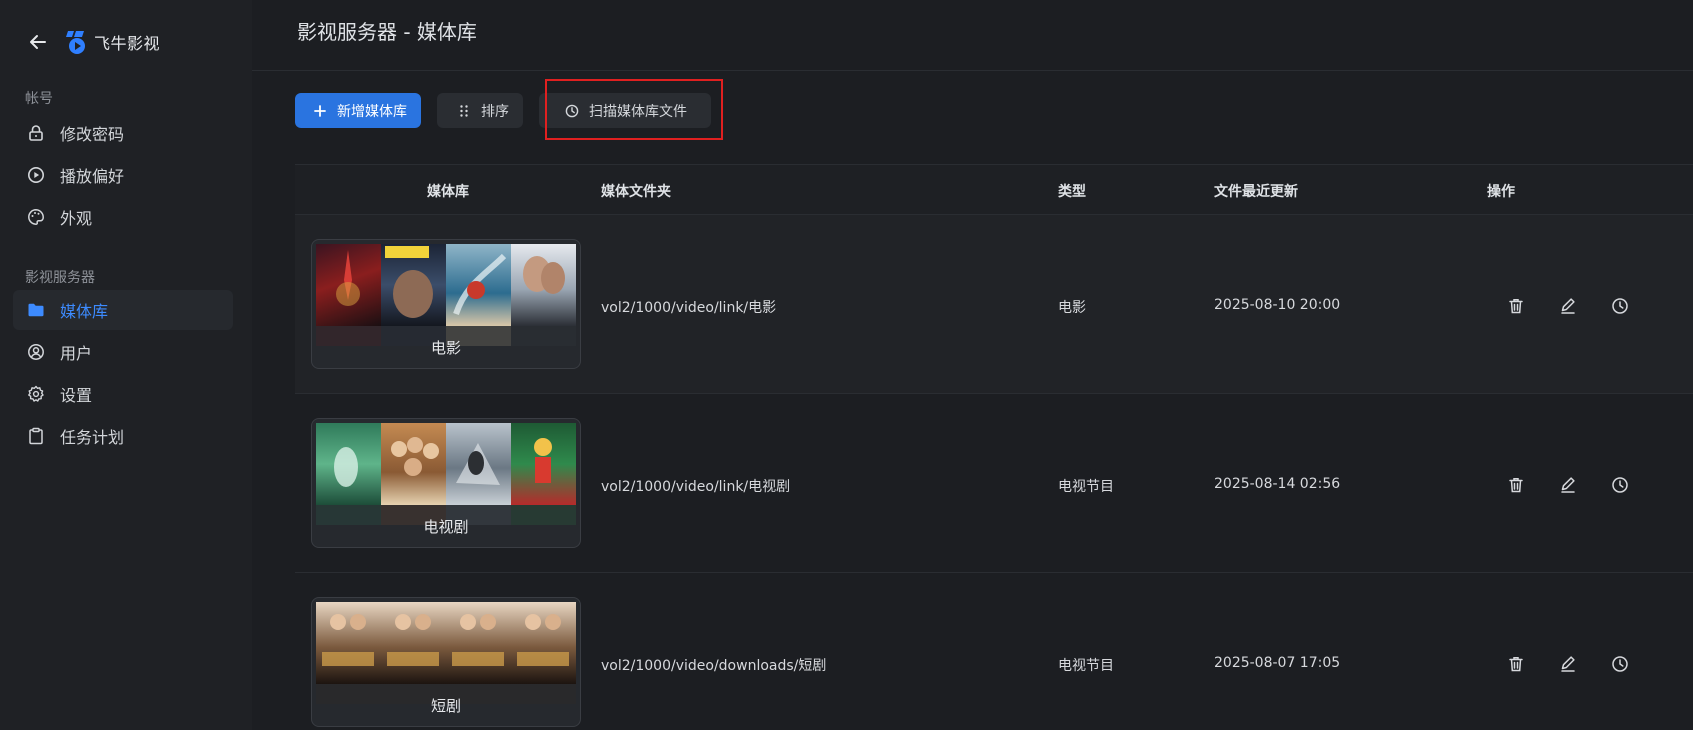 Image resolution: width=1693 pixels, height=730 pixels. What do you see at coordinates (1277, 663) in the screenshot?
I see `last-updated: 2025-08-07 17:05` at bounding box center [1277, 663].